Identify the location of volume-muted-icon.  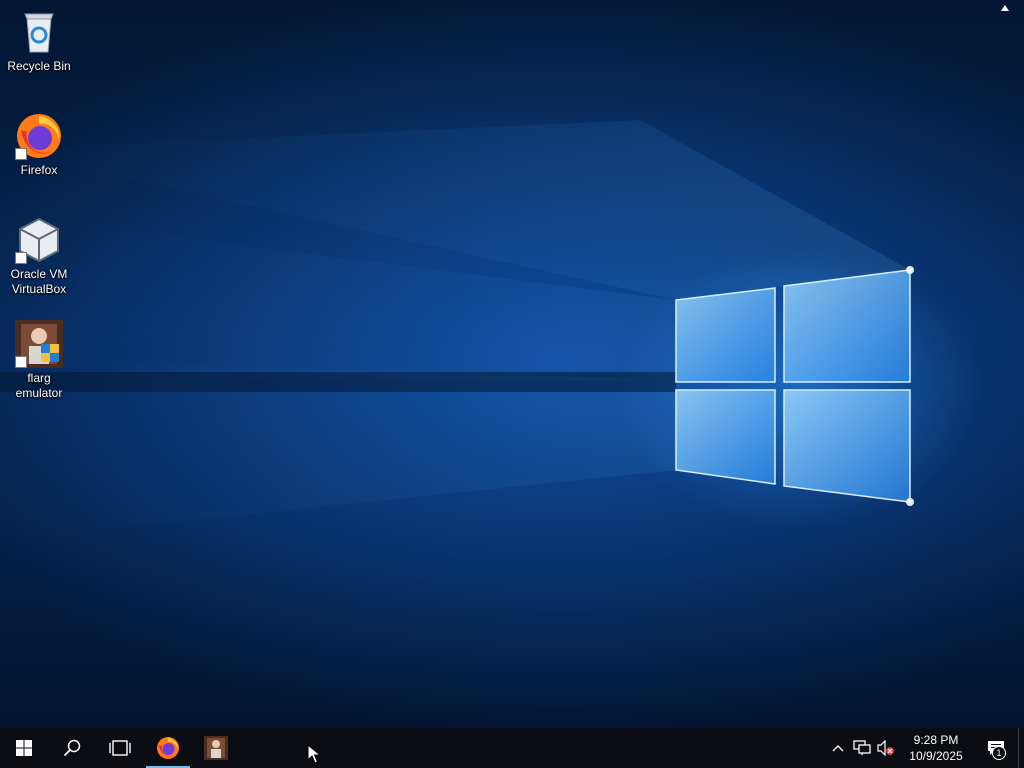
(885, 748).